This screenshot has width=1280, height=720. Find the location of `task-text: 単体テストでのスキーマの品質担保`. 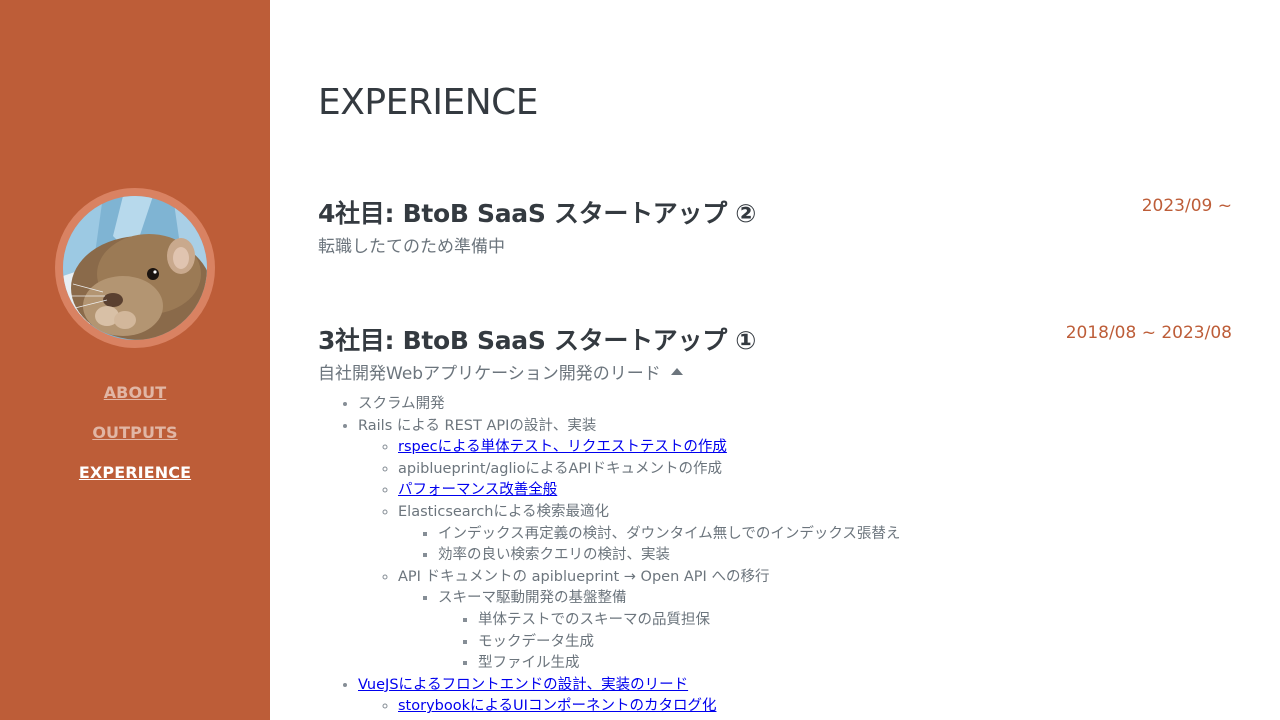

task-text: 単体テストでのスキーマの品質担保 is located at coordinates (594, 619).